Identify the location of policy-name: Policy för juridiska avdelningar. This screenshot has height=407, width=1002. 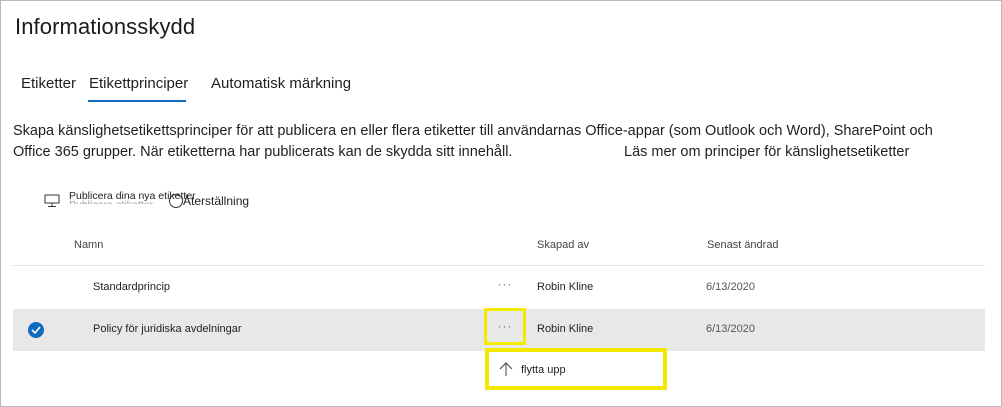
(167, 329).